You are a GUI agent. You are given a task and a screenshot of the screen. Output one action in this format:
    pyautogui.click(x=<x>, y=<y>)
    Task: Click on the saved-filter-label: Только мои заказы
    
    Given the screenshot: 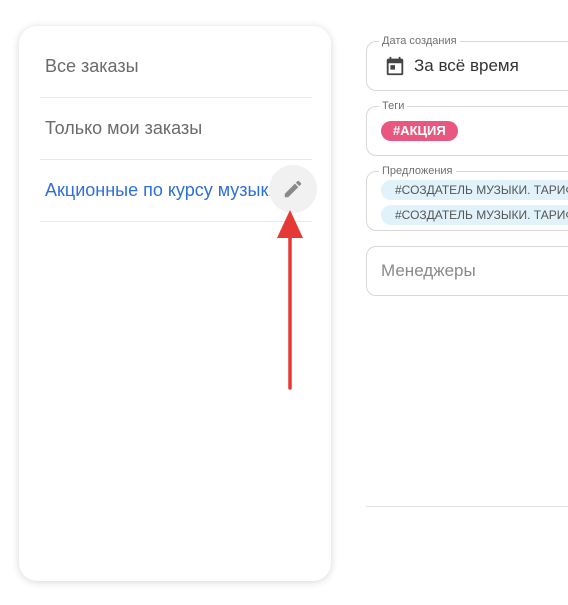 What is the action you would take?
    pyautogui.click(x=124, y=128)
    